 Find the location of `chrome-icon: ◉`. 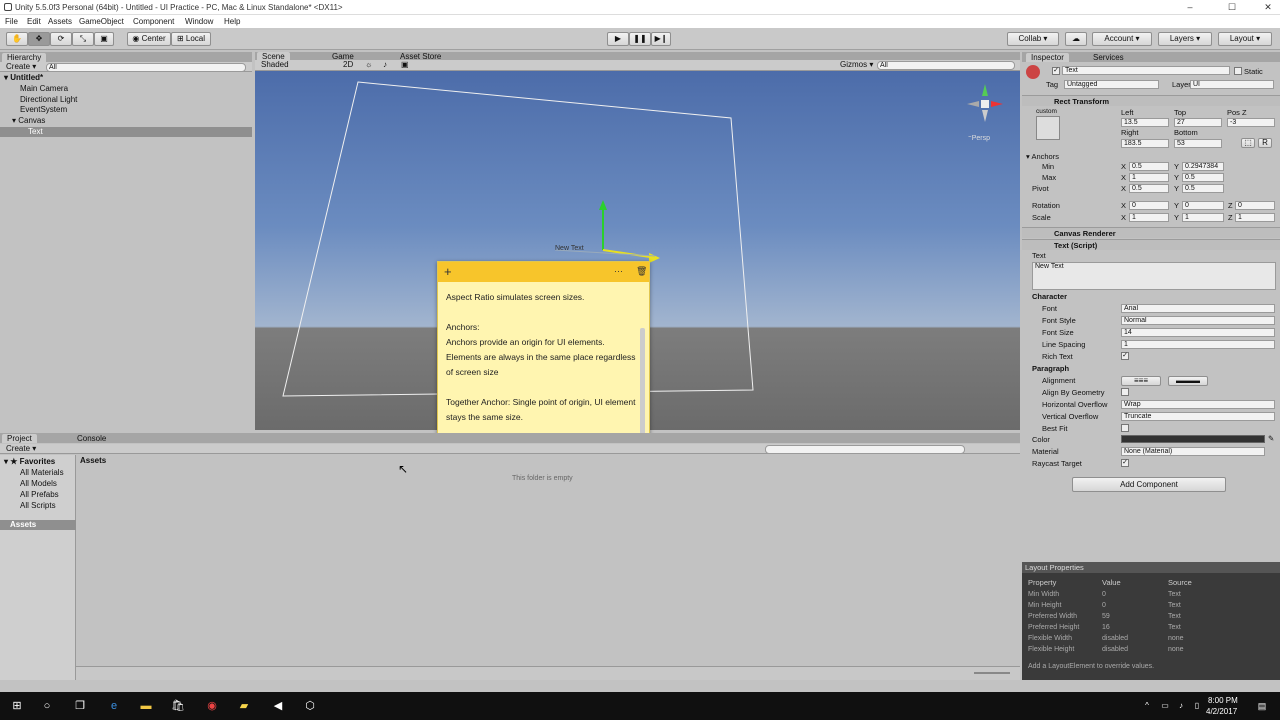

chrome-icon: ◉ is located at coordinates (212, 706).